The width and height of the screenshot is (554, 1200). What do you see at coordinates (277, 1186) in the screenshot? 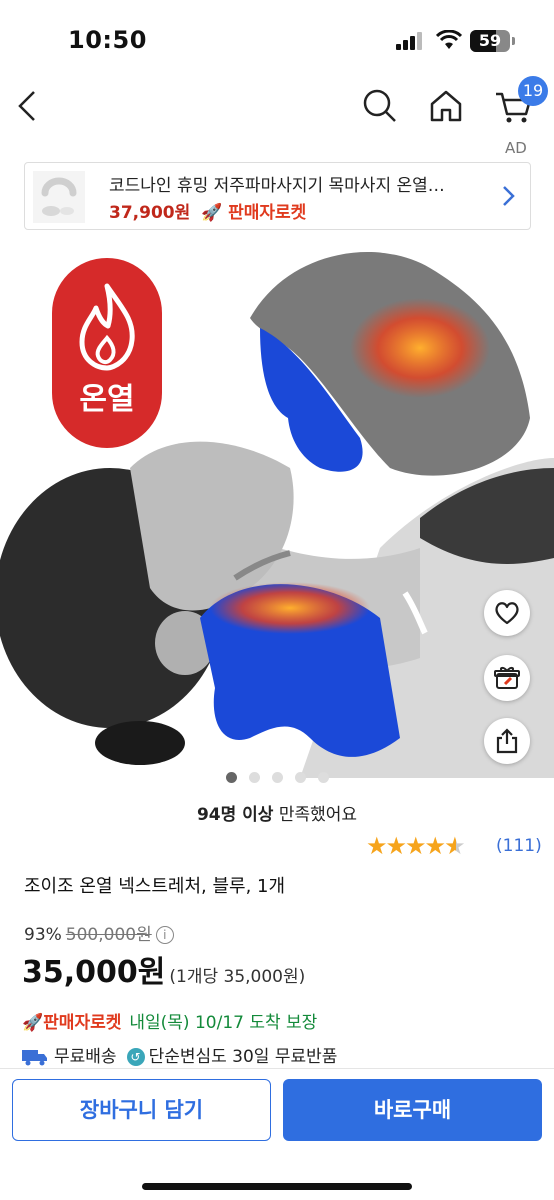
I see `home-indicator` at bounding box center [277, 1186].